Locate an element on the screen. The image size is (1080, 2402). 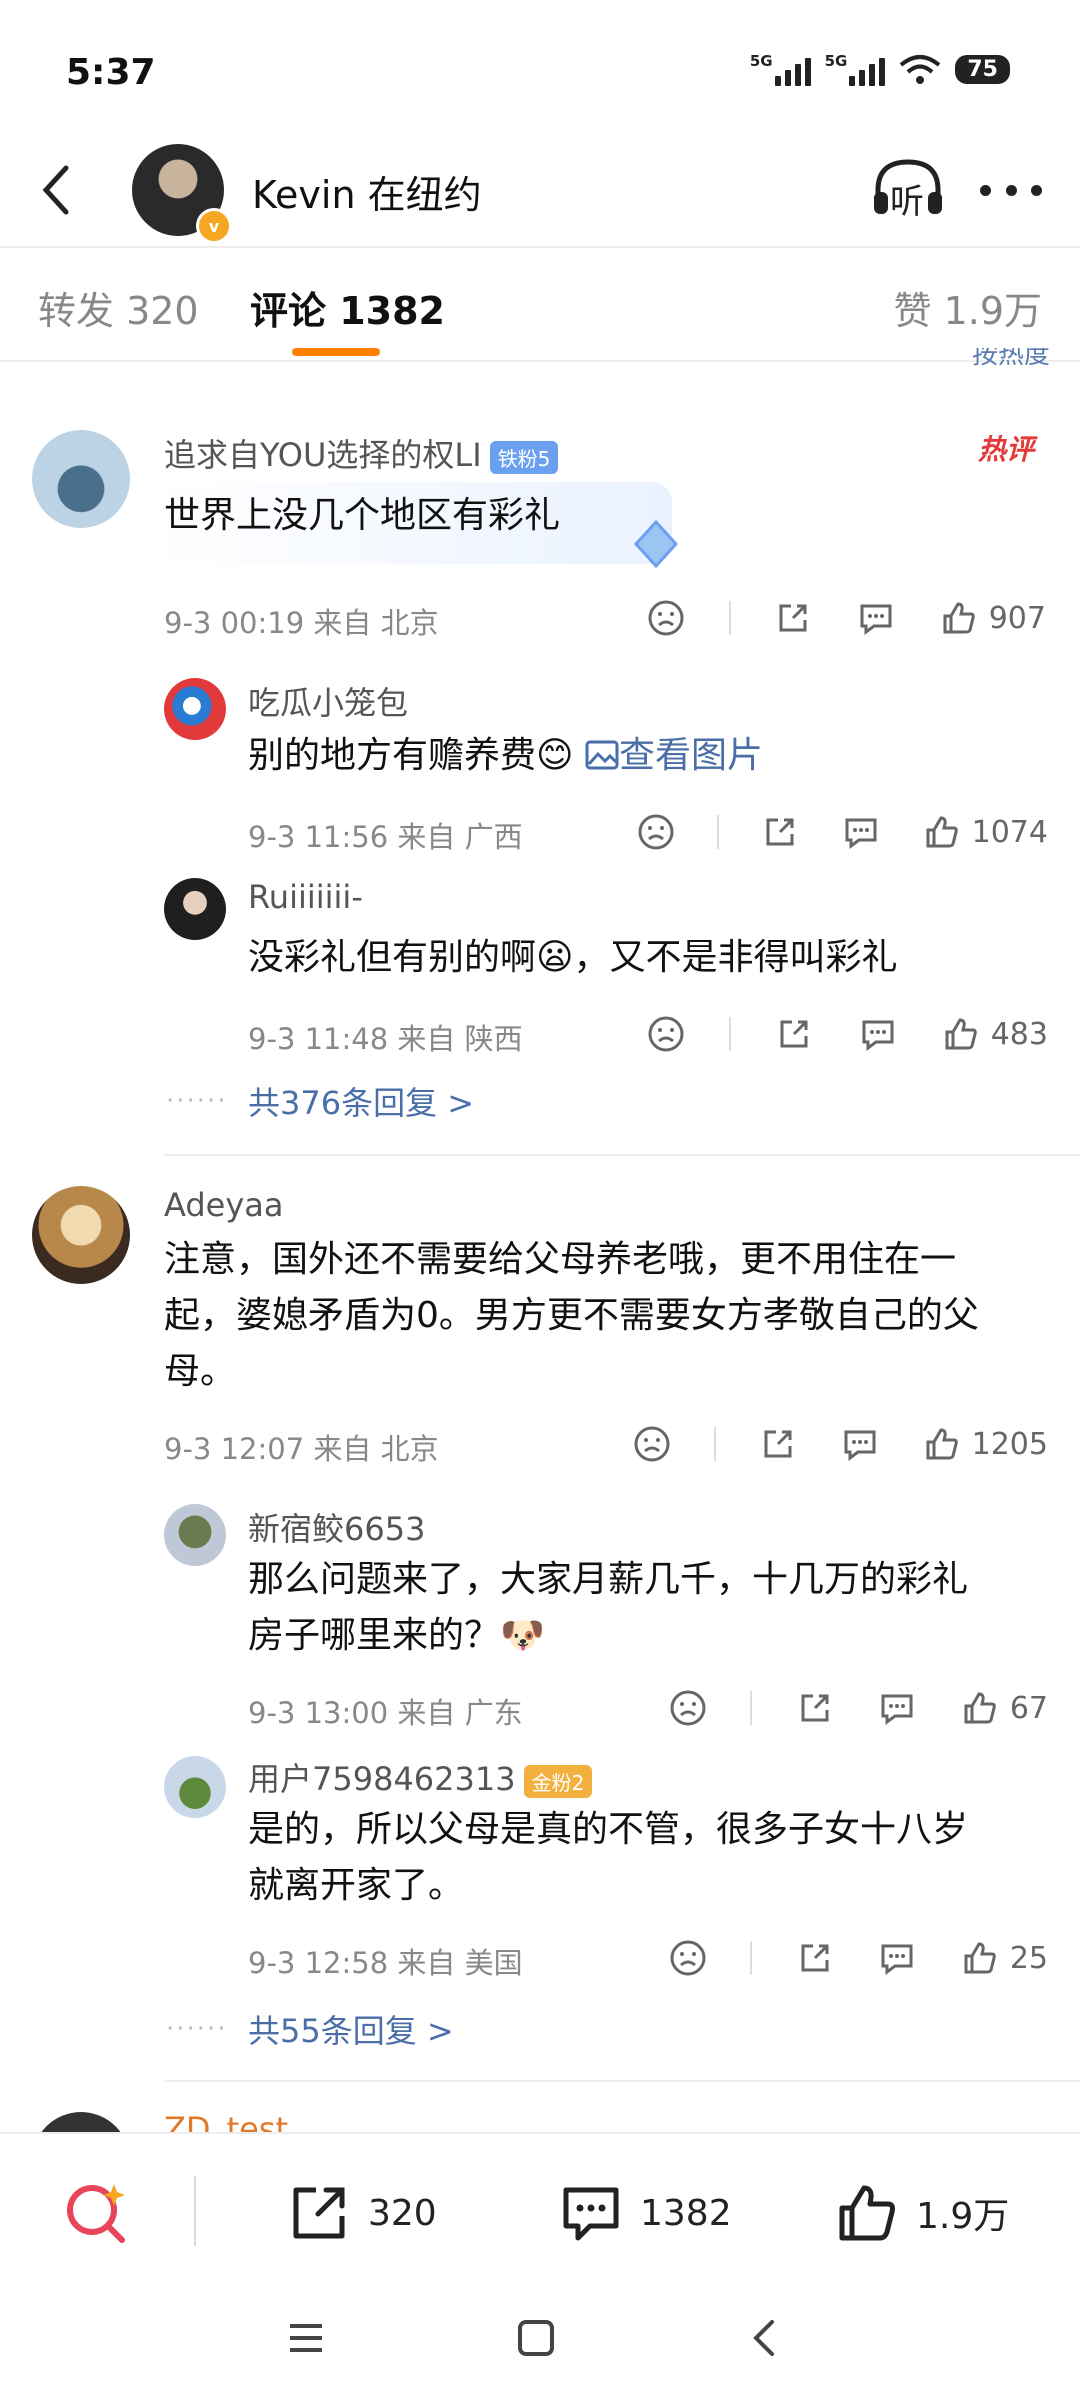
reply-author: 用户7598462313 金粉2 is located at coordinates (420, 1777).